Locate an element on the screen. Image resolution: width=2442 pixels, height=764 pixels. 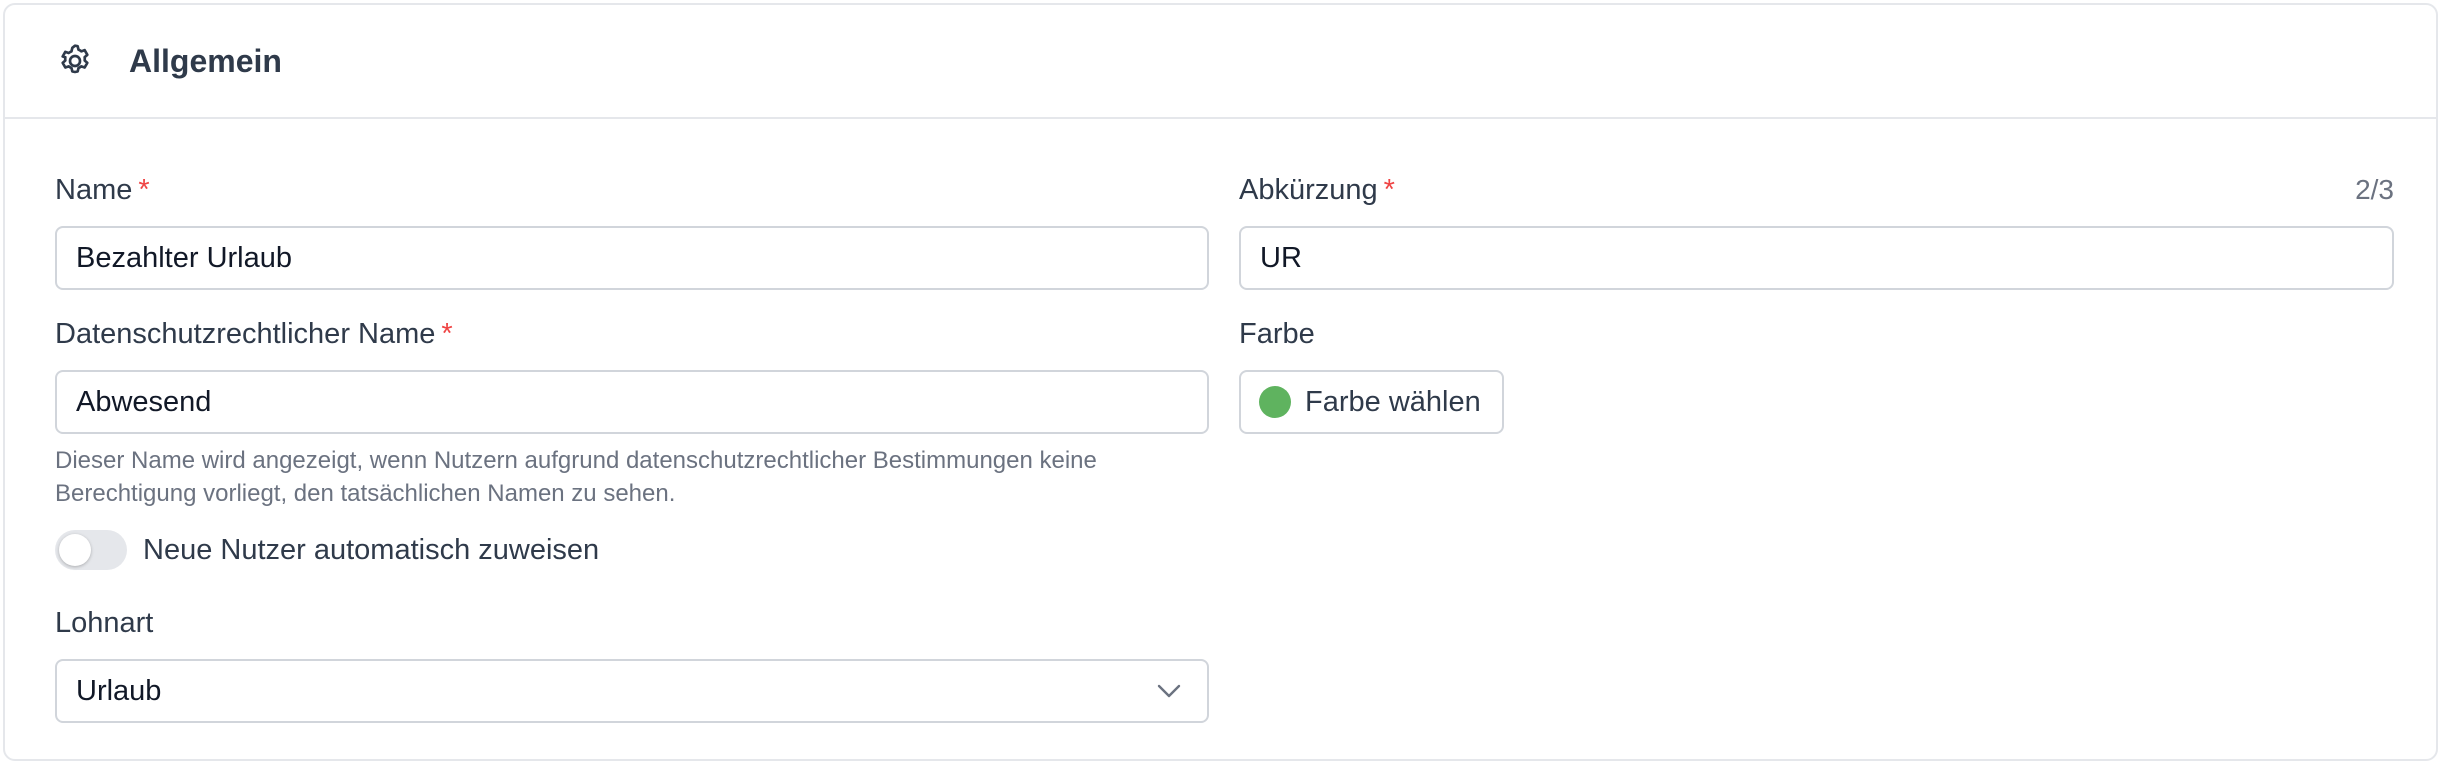
wage-type-value: Urlaub is located at coordinates (119, 690).